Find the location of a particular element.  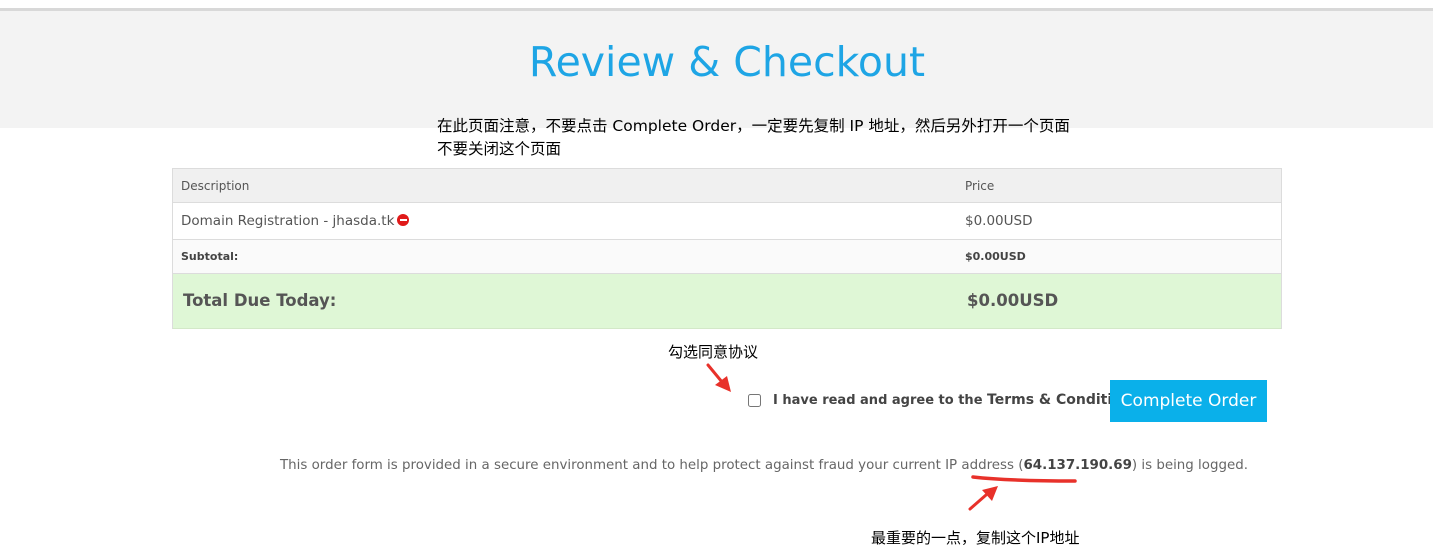

arrow-to-checkbox is located at coordinates (715, 373).